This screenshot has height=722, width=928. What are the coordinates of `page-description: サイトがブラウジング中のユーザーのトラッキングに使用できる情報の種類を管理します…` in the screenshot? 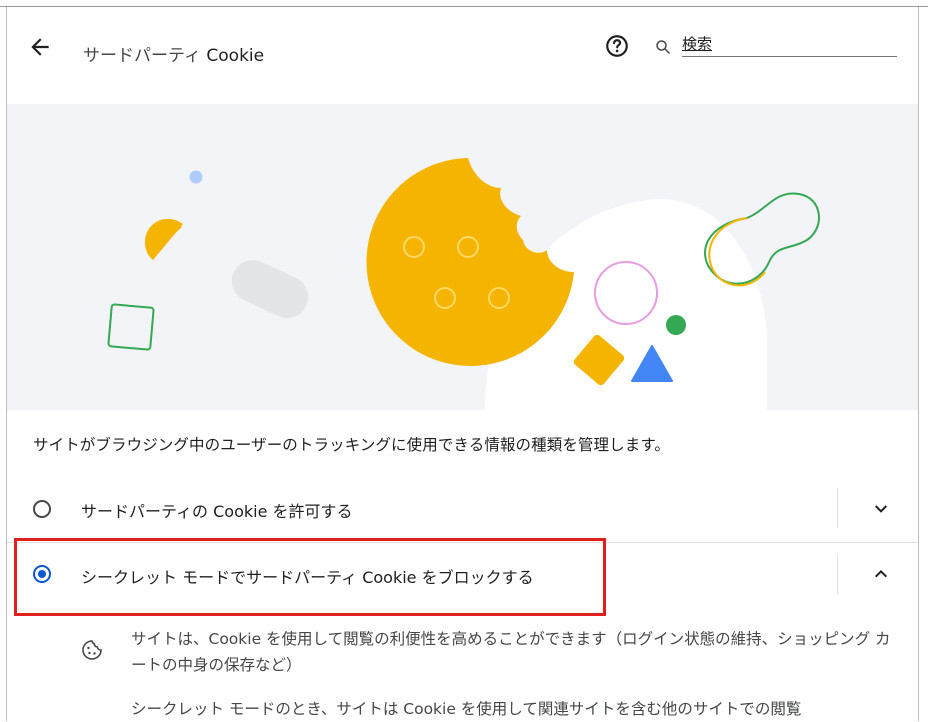 It's located at (351, 445).